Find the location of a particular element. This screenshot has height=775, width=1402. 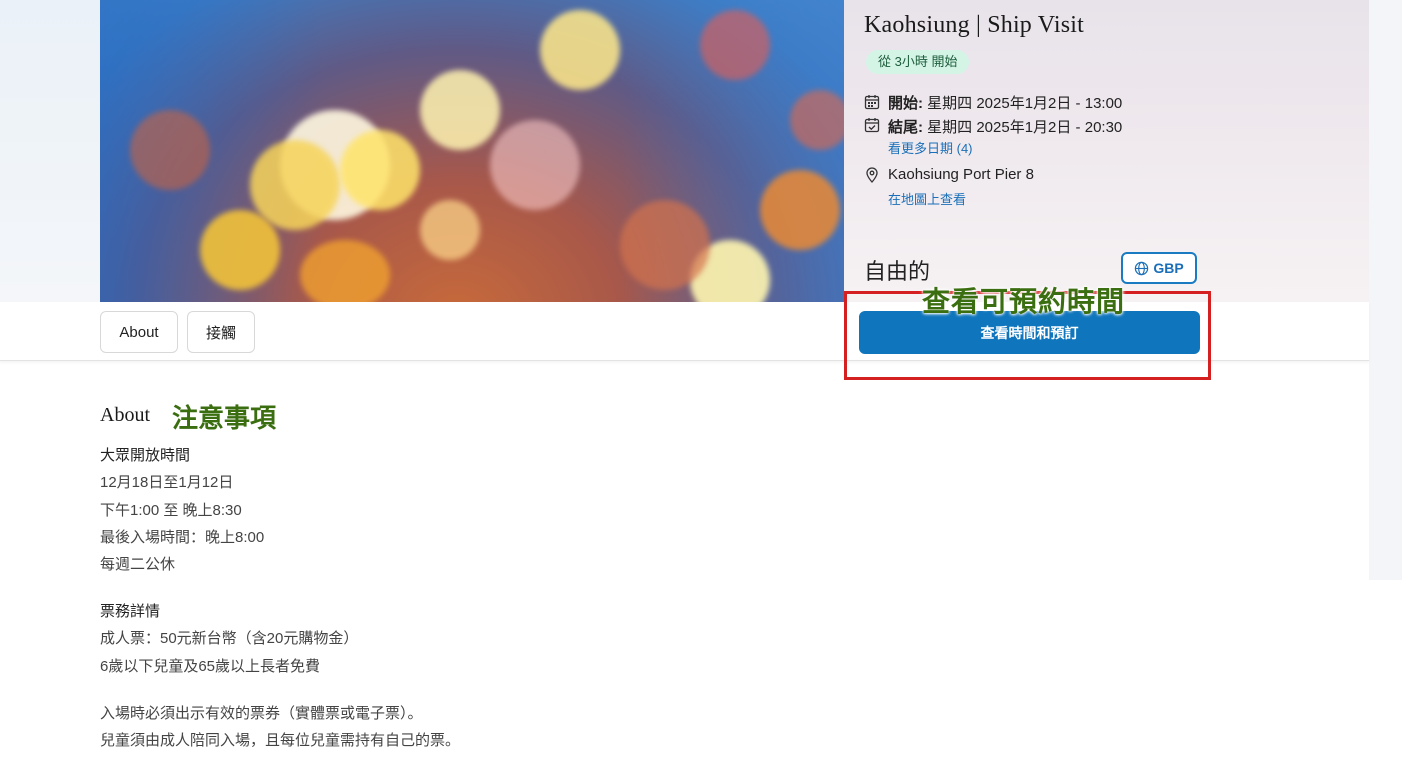

tab-about: About is located at coordinates (139, 332).